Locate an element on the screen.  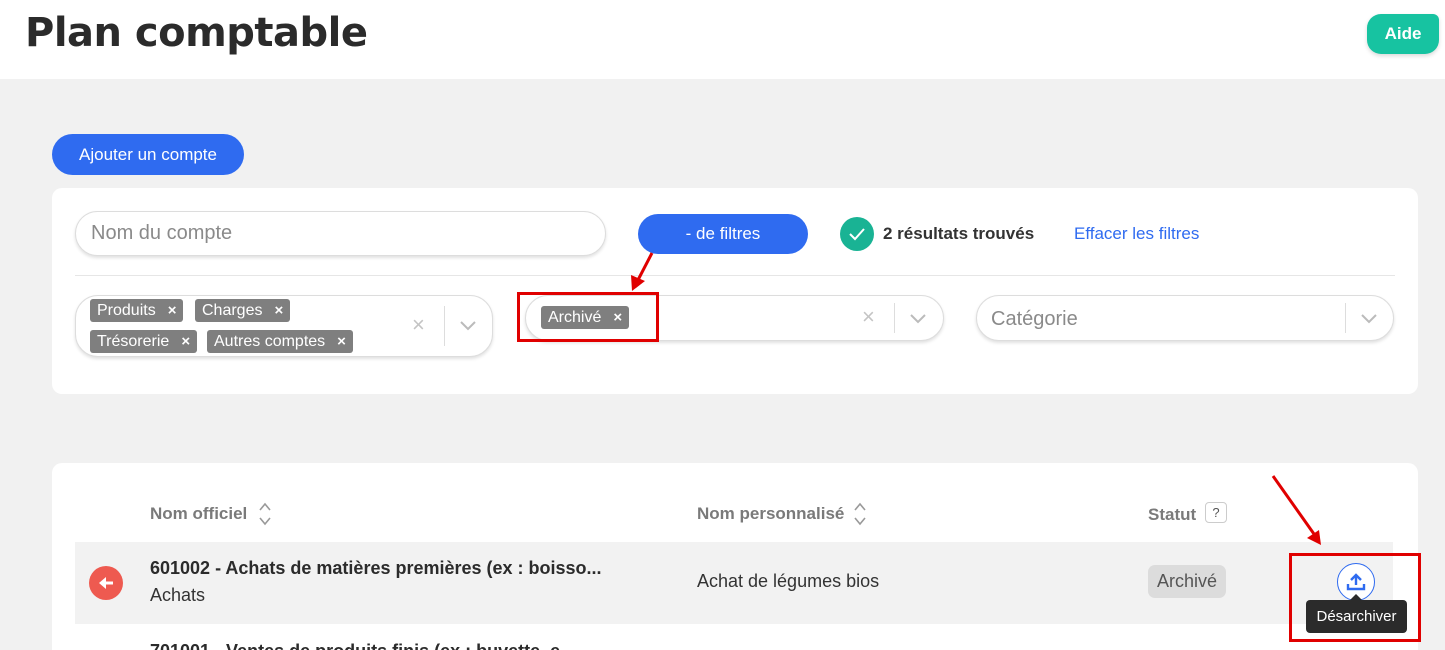
tag-label: Produits is located at coordinates (126, 310).